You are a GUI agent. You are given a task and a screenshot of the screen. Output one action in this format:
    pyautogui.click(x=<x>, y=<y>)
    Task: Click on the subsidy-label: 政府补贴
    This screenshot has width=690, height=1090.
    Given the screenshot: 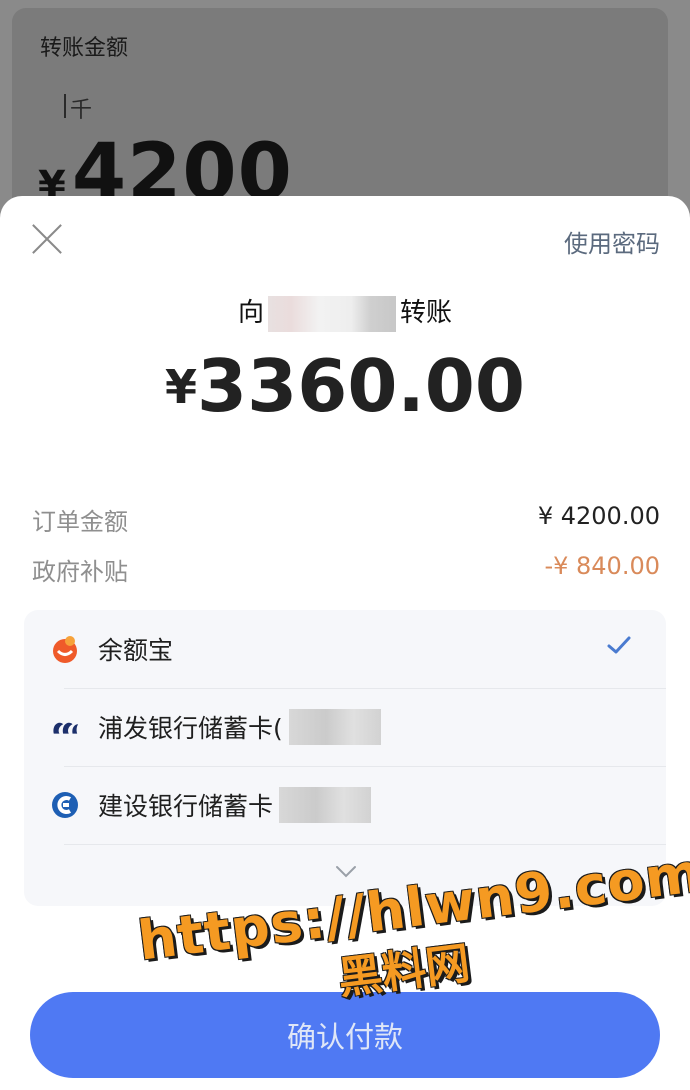 What is the action you would take?
    pyautogui.click(x=80, y=572)
    